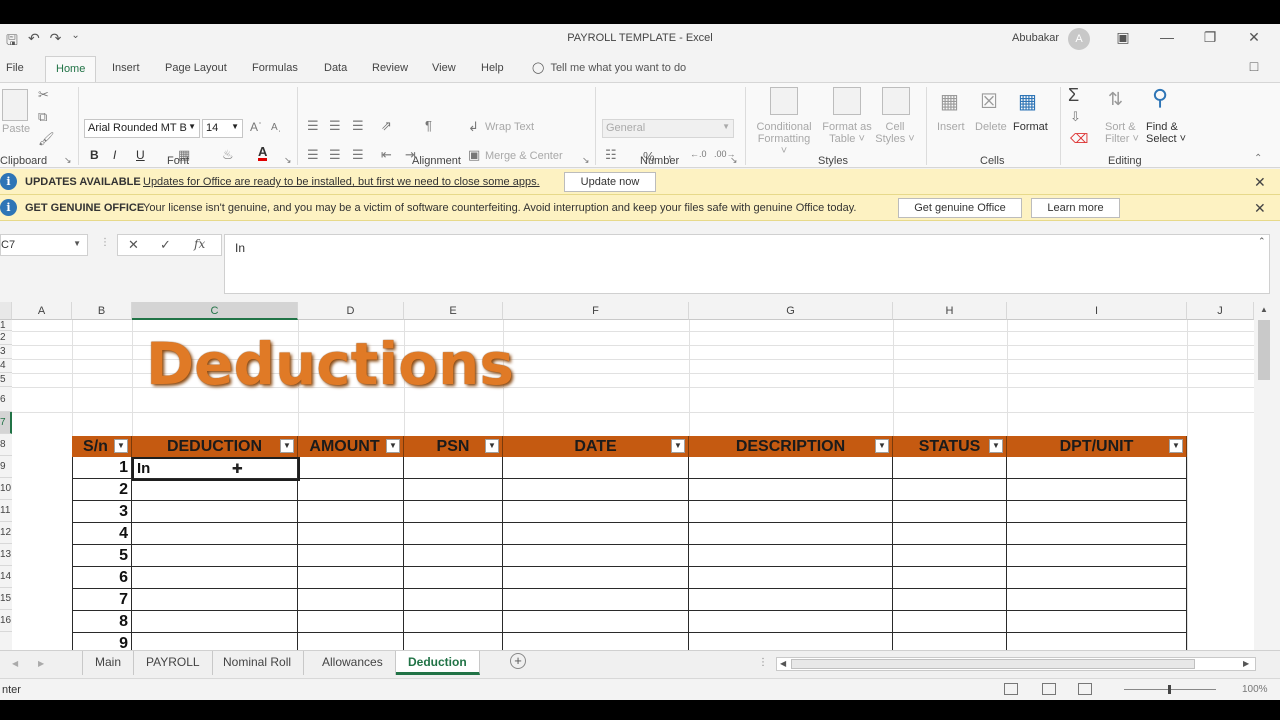  What do you see at coordinates (6, 366) in the screenshot?
I see `row-header-4: 4` at bounding box center [6, 366].